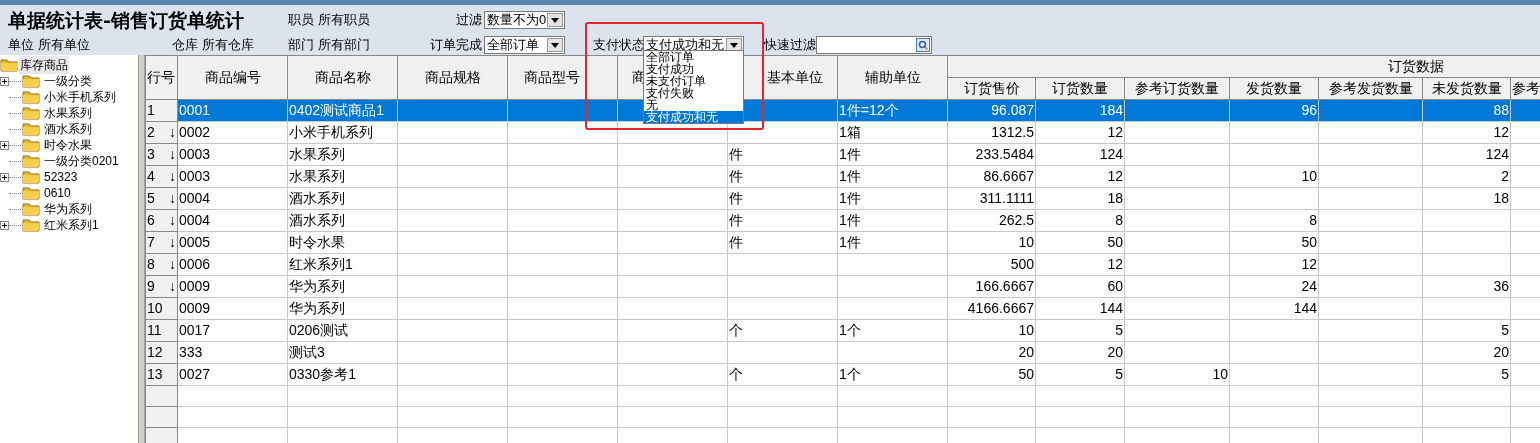 Image resolution: width=1540 pixels, height=443 pixels. What do you see at coordinates (923, 45) in the screenshot?
I see `search-icon` at bounding box center [923, 45].